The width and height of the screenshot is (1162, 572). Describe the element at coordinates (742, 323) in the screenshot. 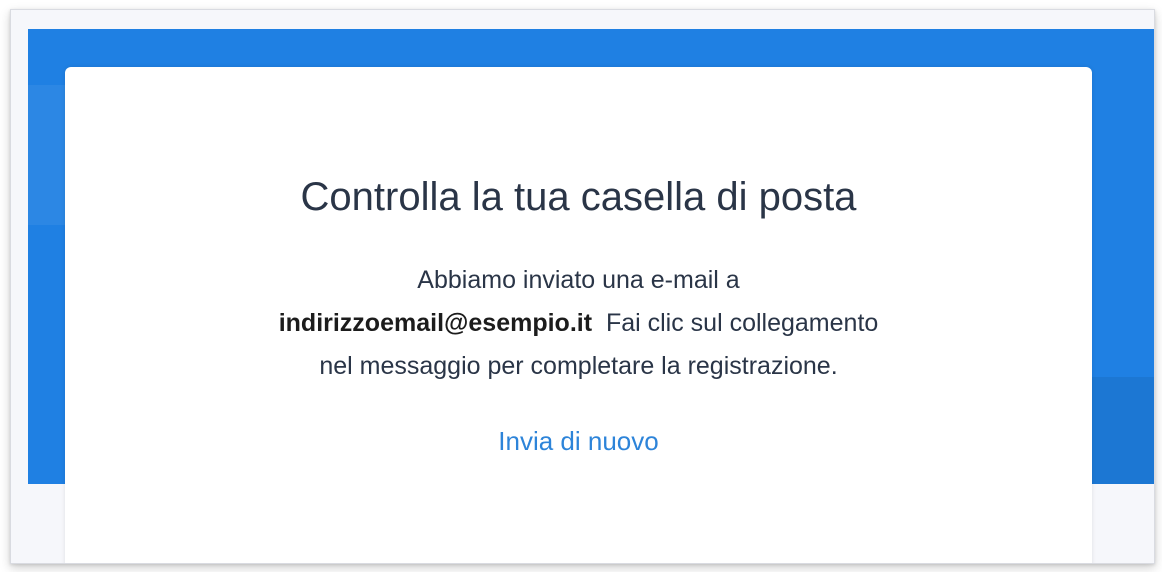

I see `message-line-2: Fai clic sul collegamento` at that location.